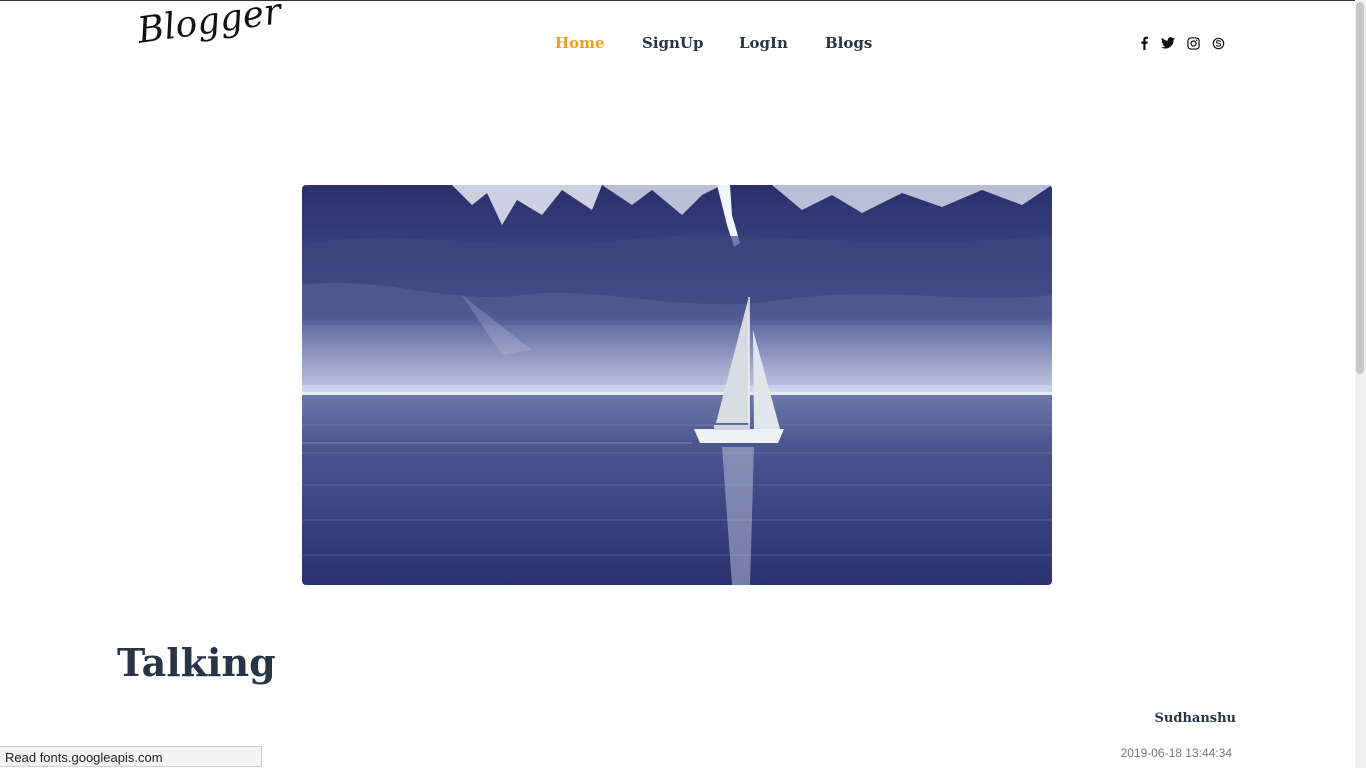 The width and height of the screenshot is (1366, 768). Describe the element at coordinates (1168, 43) in the screenshot. I see `twitter-icon` at that location.